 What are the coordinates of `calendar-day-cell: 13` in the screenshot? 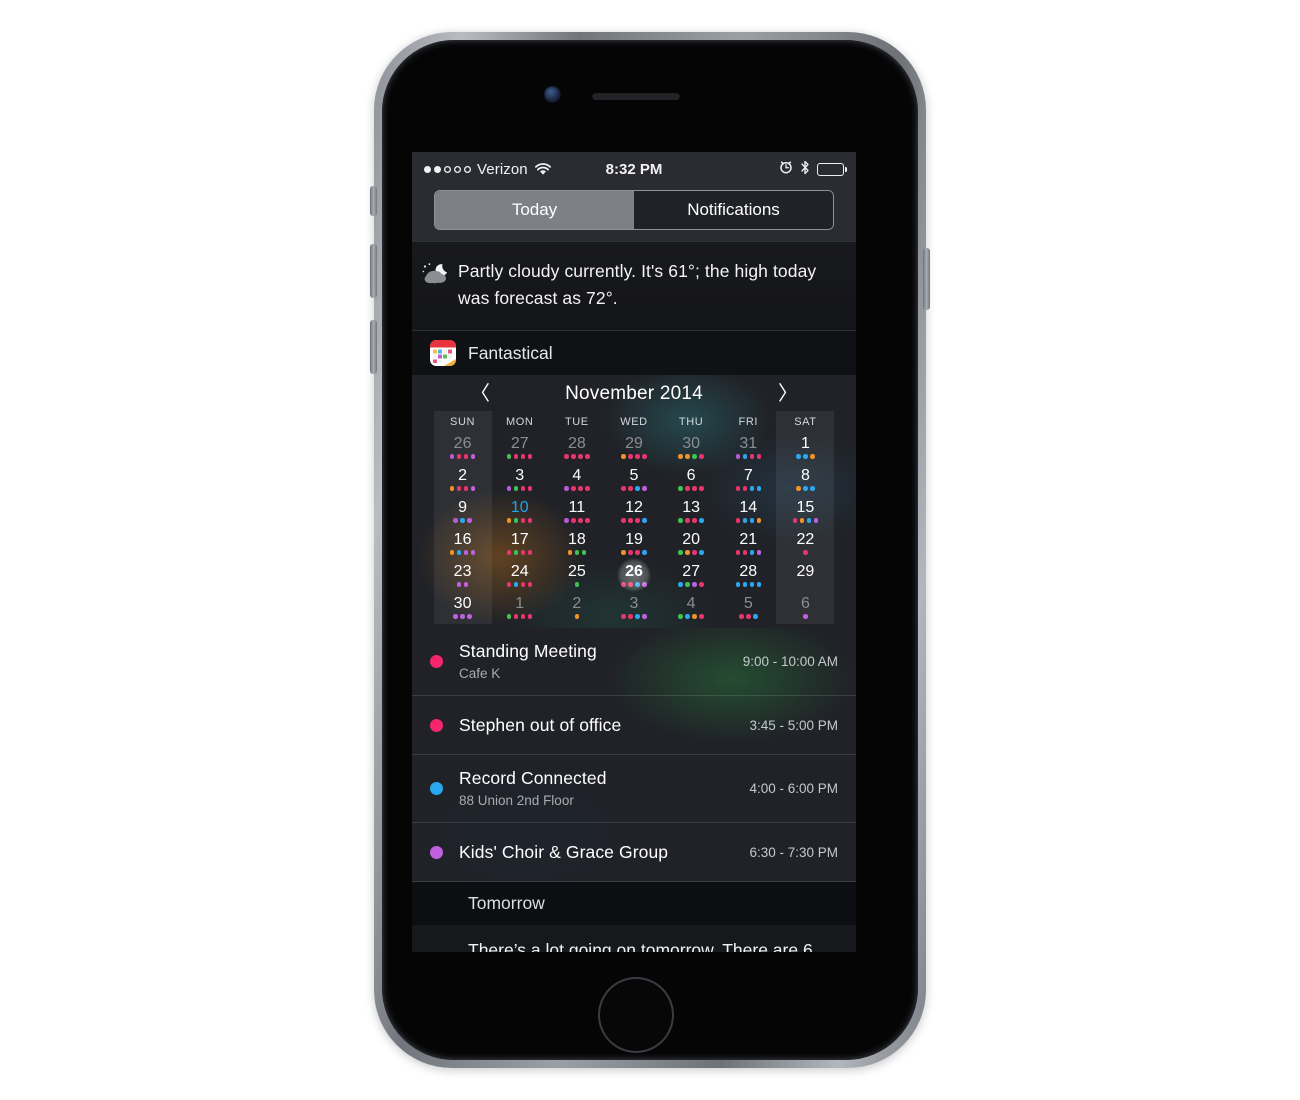 It's located at (691, 512).